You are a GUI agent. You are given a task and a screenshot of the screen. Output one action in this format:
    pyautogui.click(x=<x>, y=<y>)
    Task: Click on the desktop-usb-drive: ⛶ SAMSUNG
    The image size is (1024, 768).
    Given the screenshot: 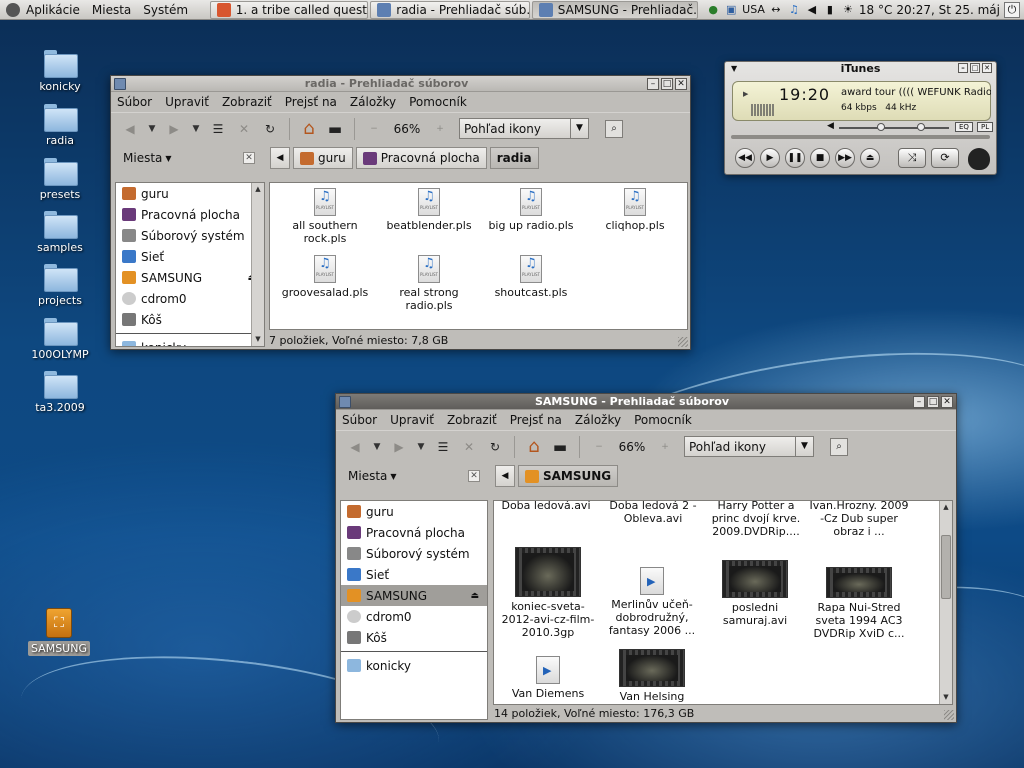 What is the action you would take?
    pyautogui.click(x=59, y=632)
    